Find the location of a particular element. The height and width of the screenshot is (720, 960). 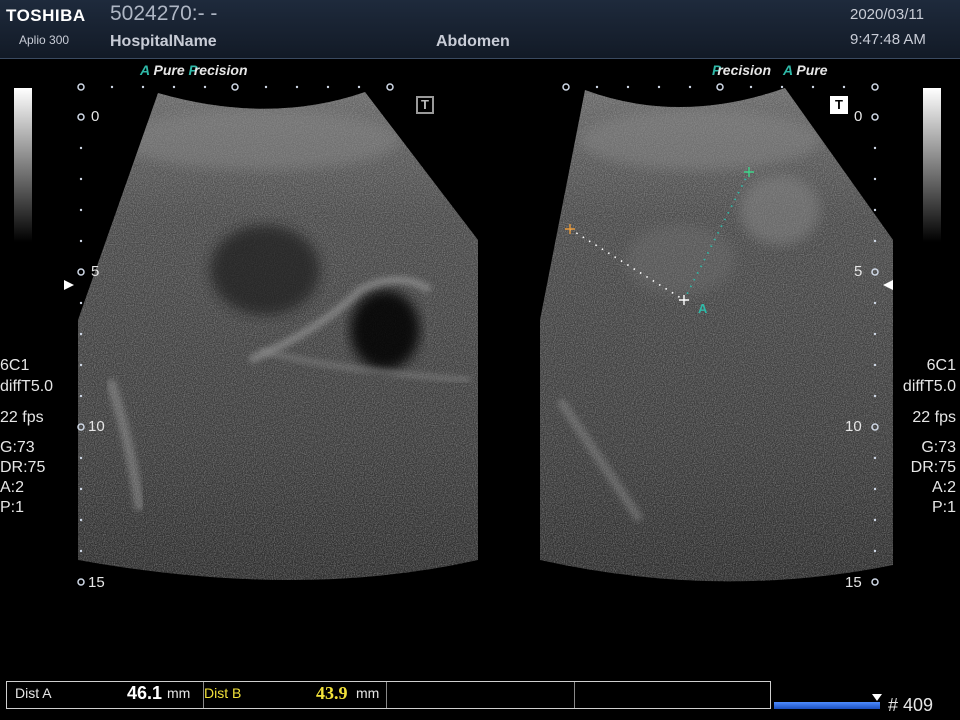

preset-label-left: A Pure Precision is located at coordinates (194, 70).